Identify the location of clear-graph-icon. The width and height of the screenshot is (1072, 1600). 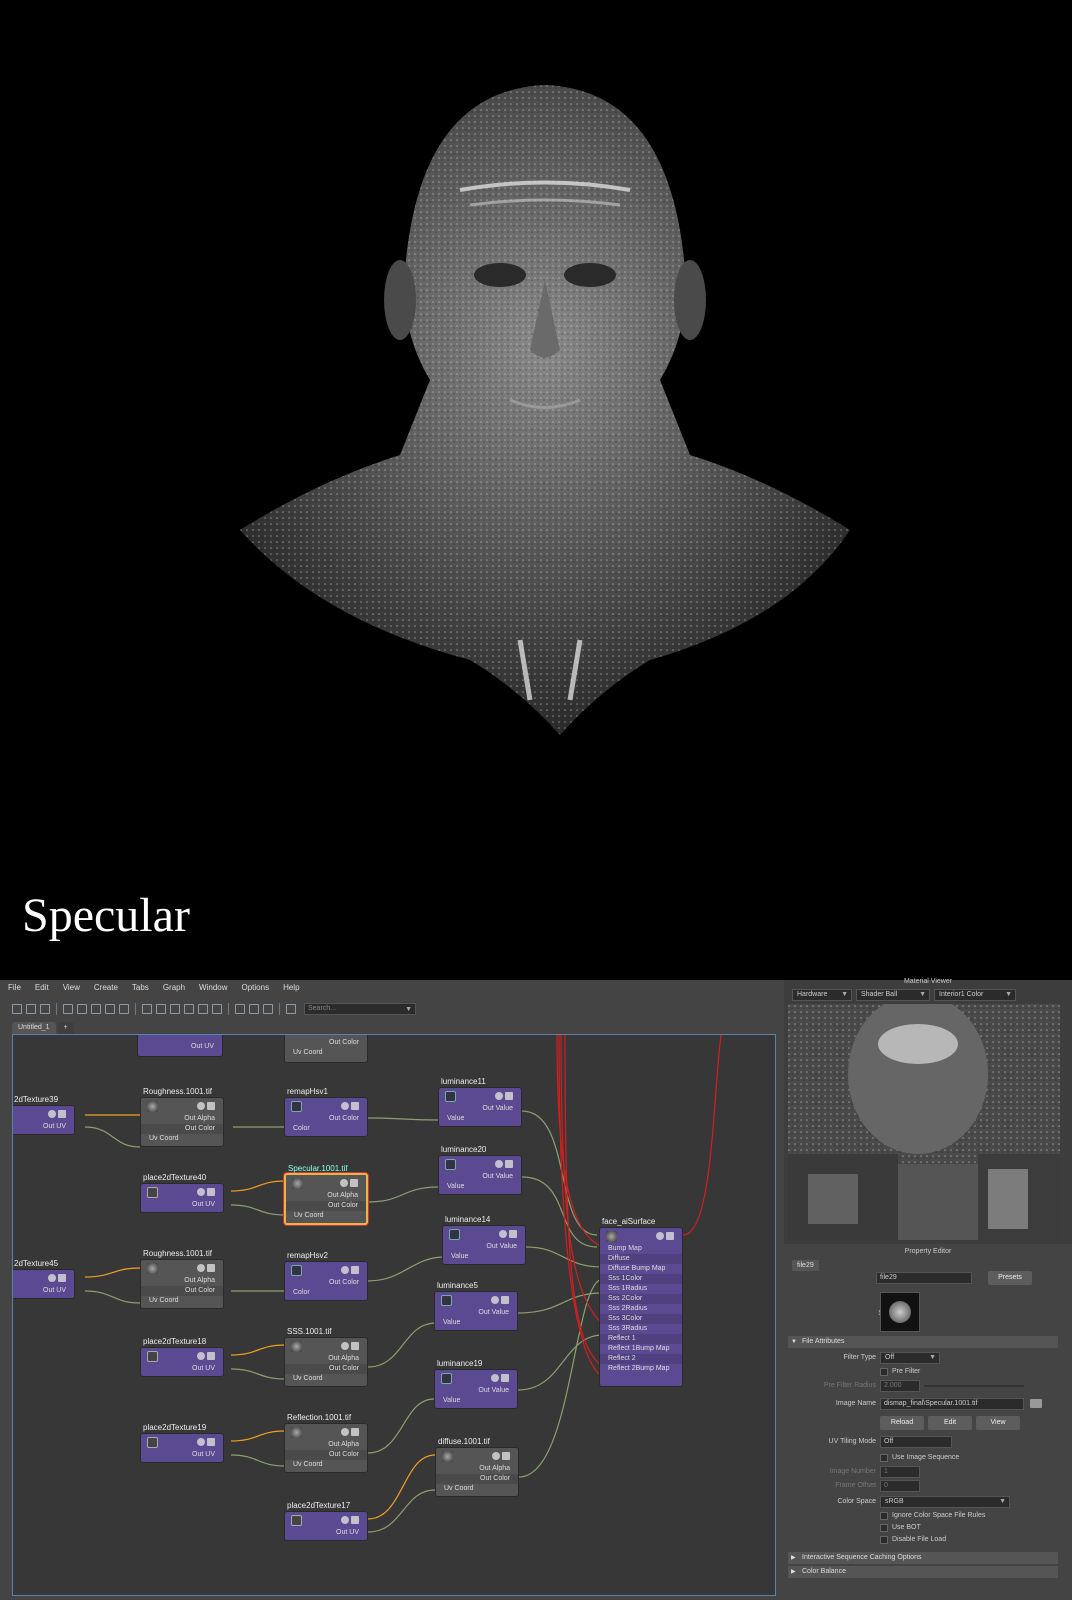
(124, 1009).